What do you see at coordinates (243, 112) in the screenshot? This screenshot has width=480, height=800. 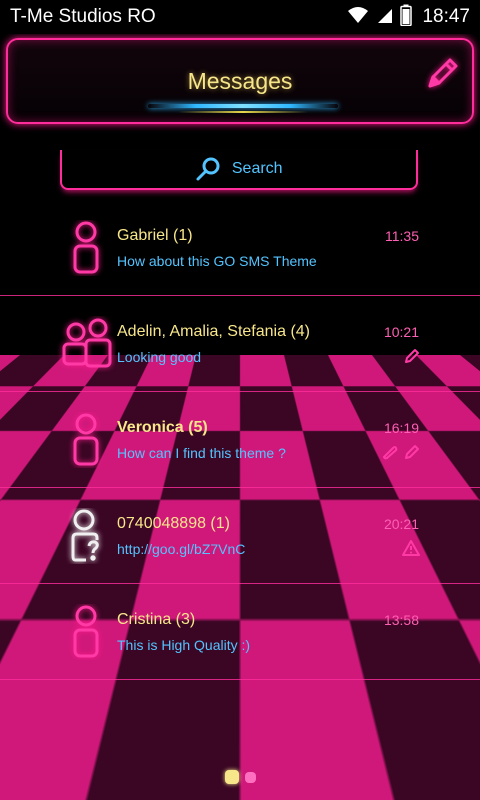 I see `title-underline-accent` at bounding box center [243, 112].